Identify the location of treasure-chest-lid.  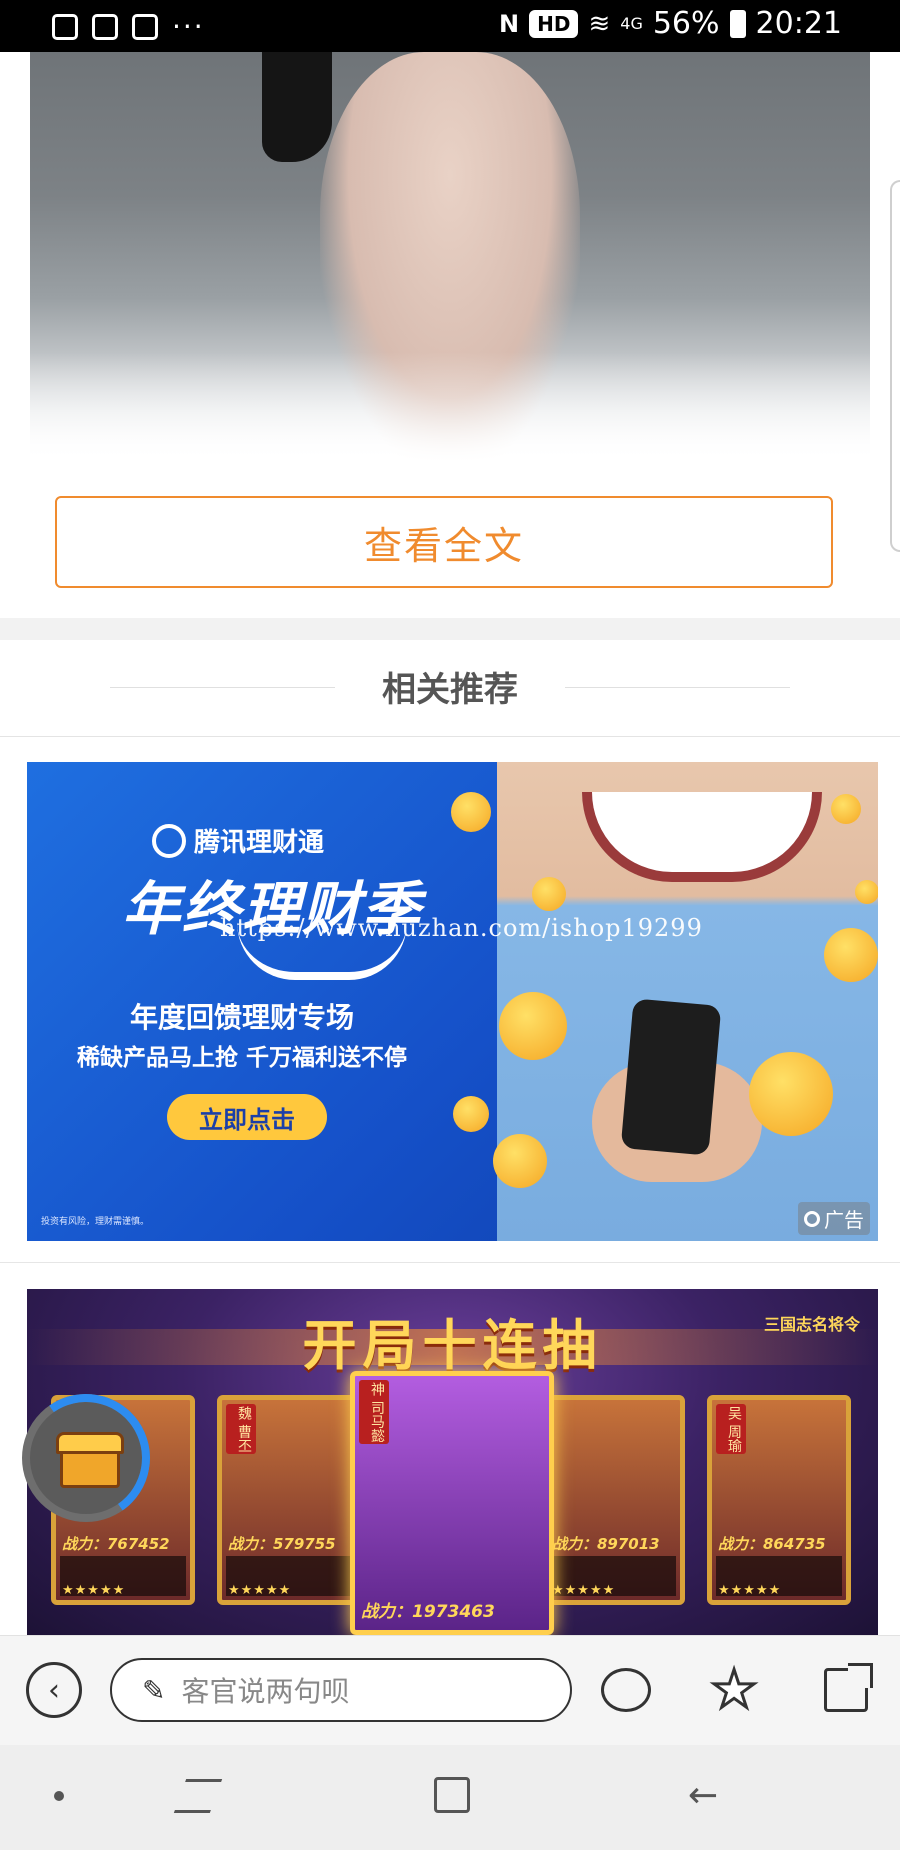
(90, 1443).